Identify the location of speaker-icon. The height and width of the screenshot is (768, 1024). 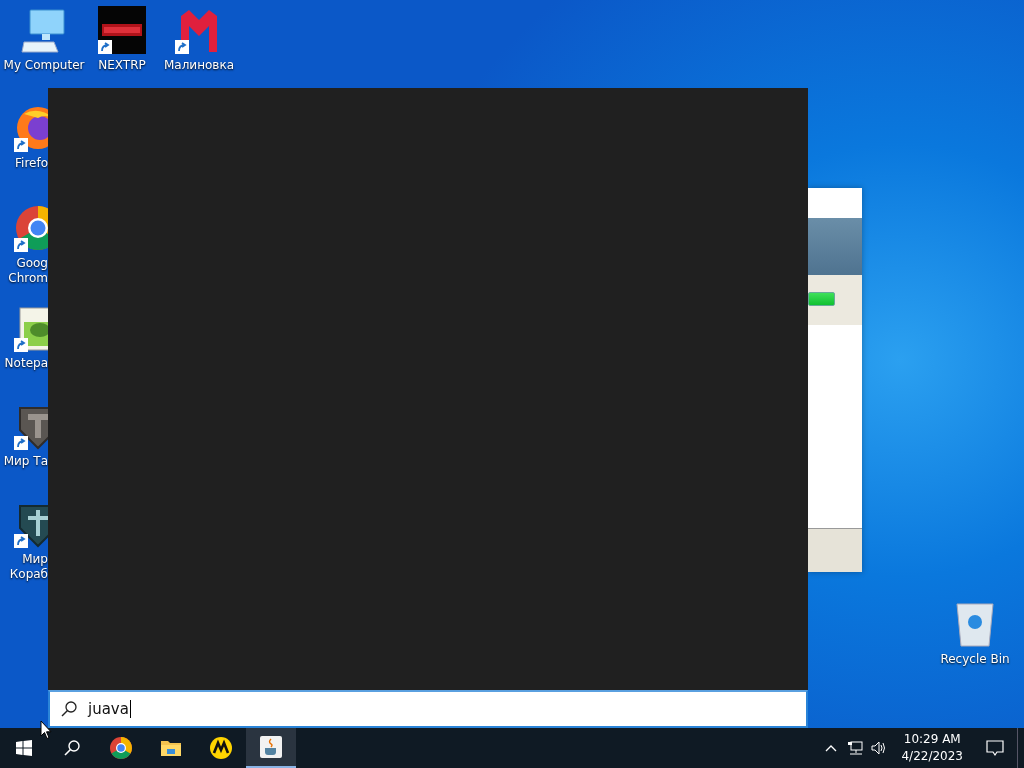
(879, 748).